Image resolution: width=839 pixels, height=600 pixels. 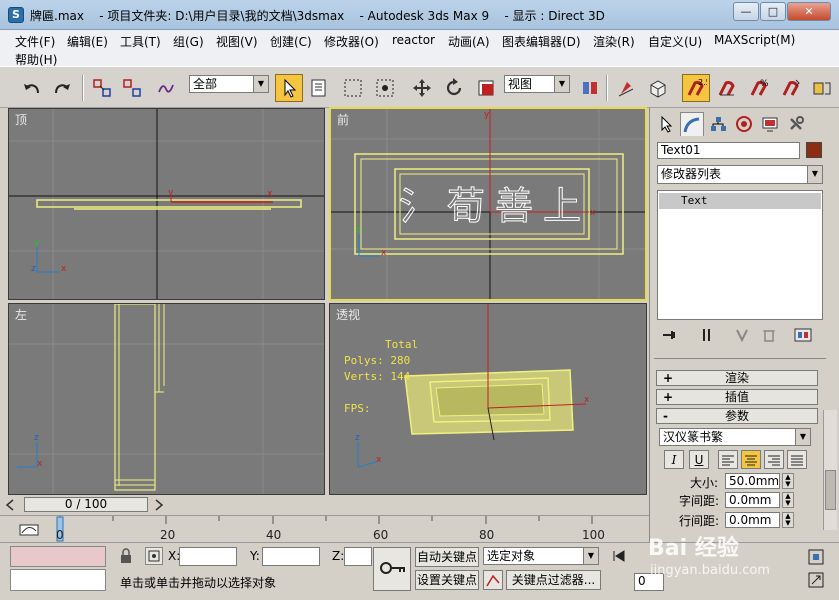 What do you see at coordinates (752, 520) in the screenshot?
I see `leading-field: 0.0mm` at bounding box center [752, 520].